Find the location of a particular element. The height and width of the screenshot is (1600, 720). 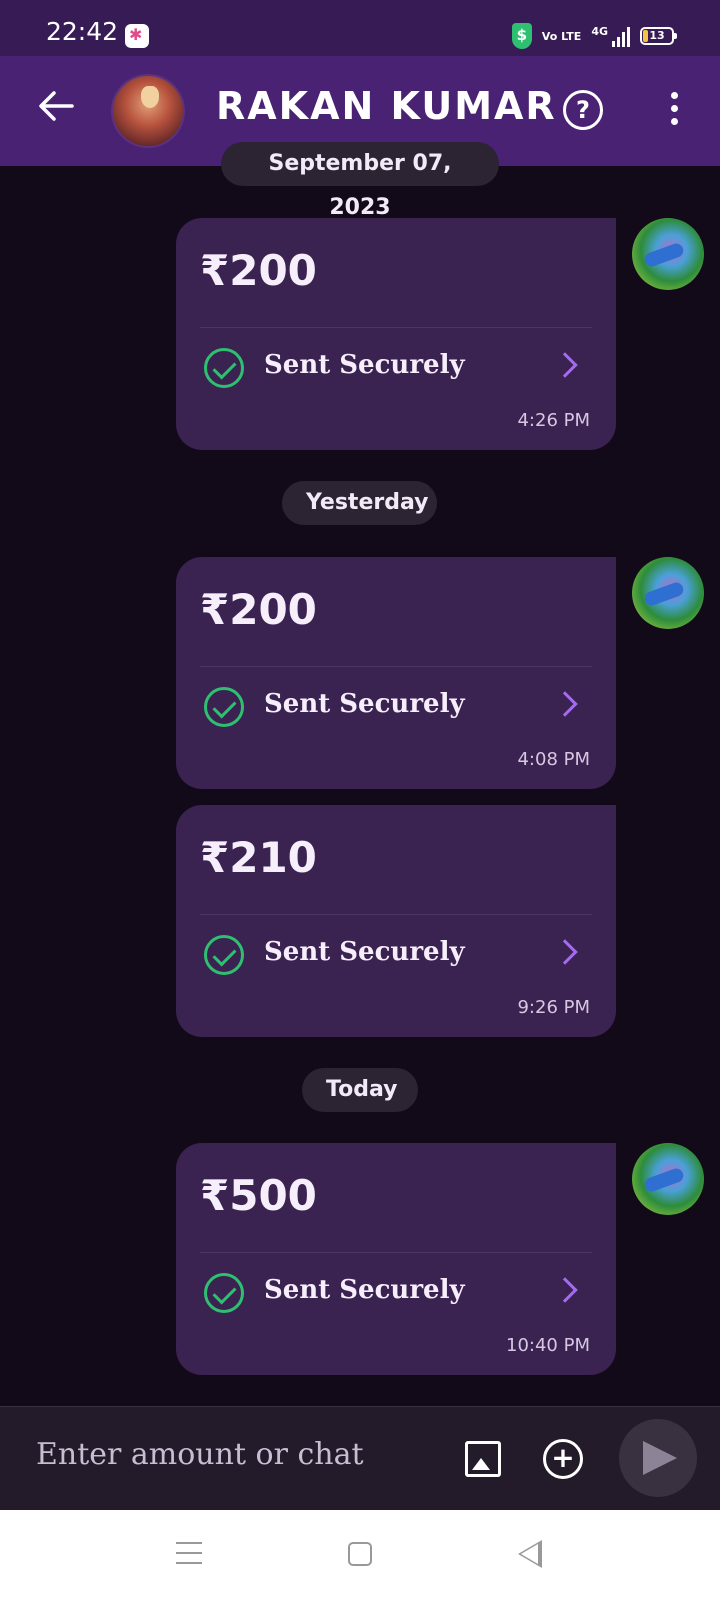

payment-card: ₹200 Sent Securely 4:08 PM is located at coordinates (396, 673).